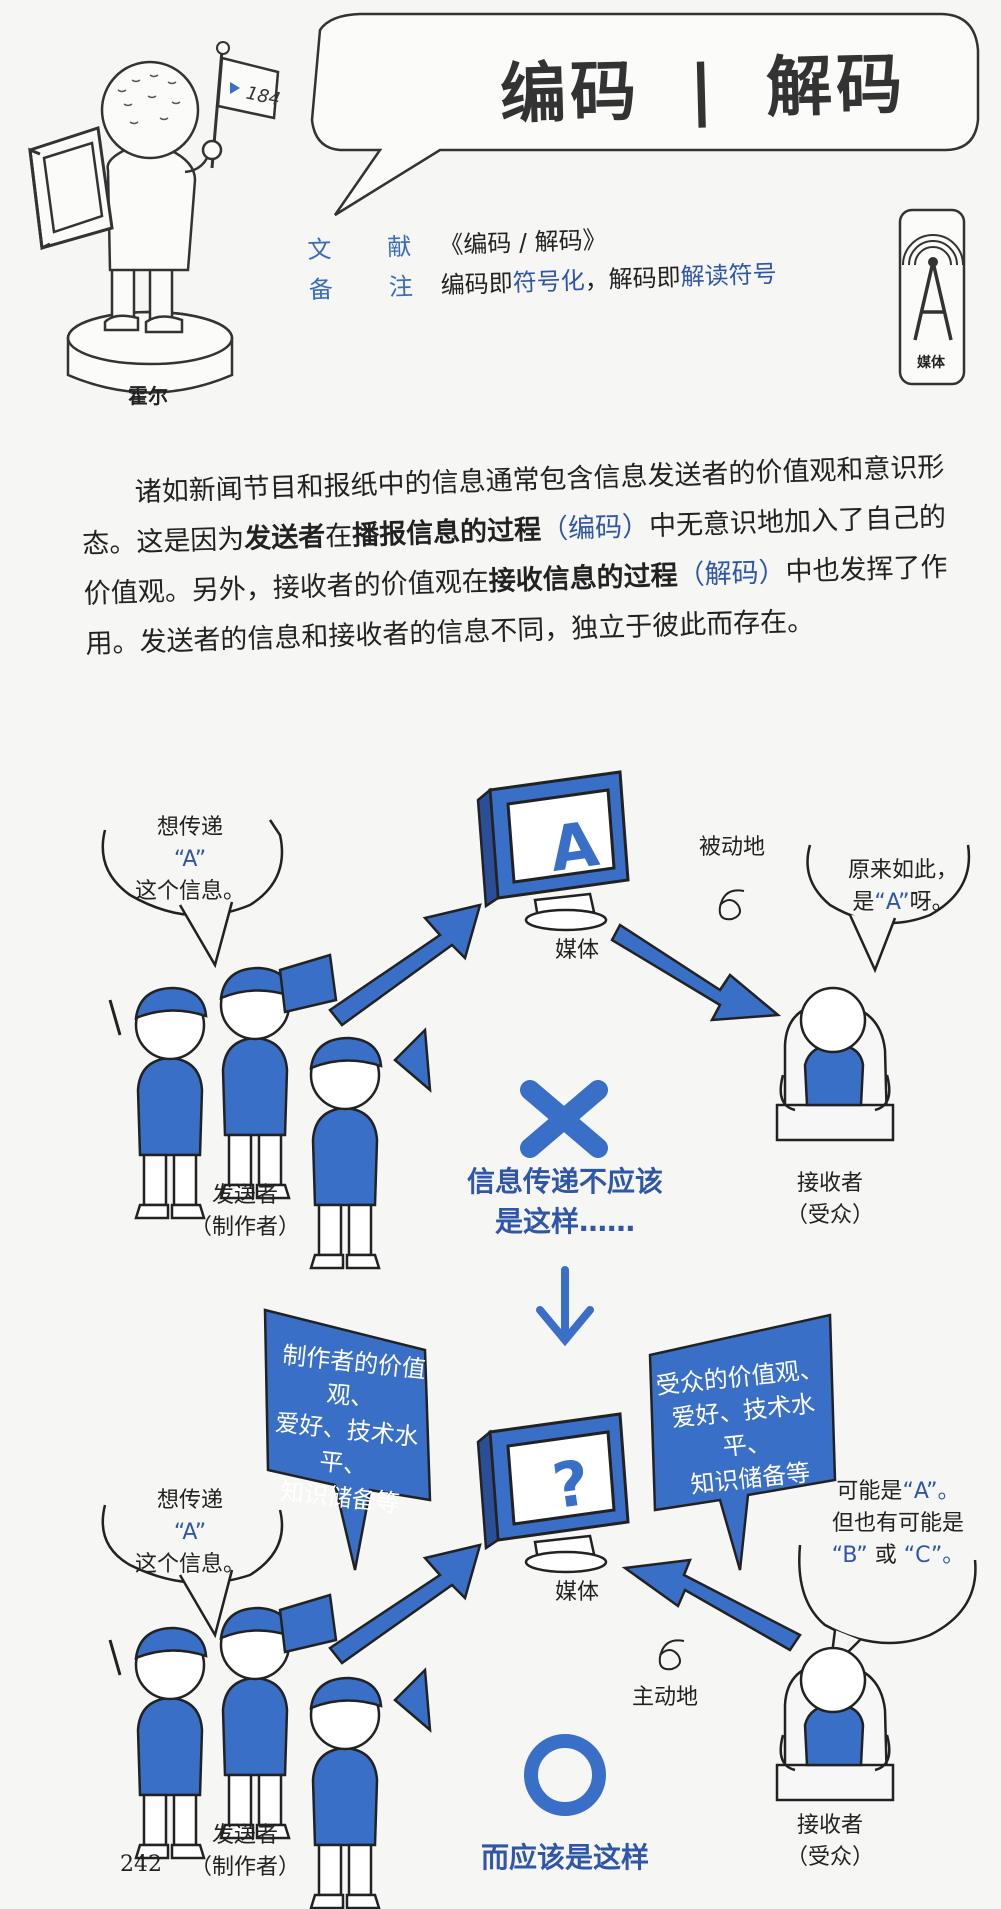  I want to click on top-sender-line-3: 这个信息。, so click(189, 891).